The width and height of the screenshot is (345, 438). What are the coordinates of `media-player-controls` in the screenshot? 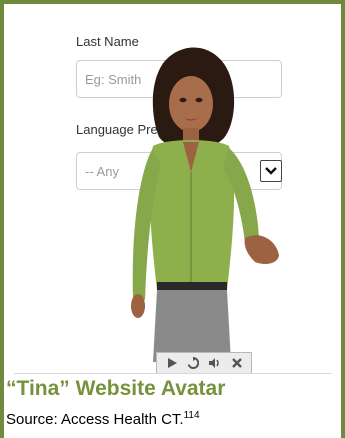 It's located at (204, 363).